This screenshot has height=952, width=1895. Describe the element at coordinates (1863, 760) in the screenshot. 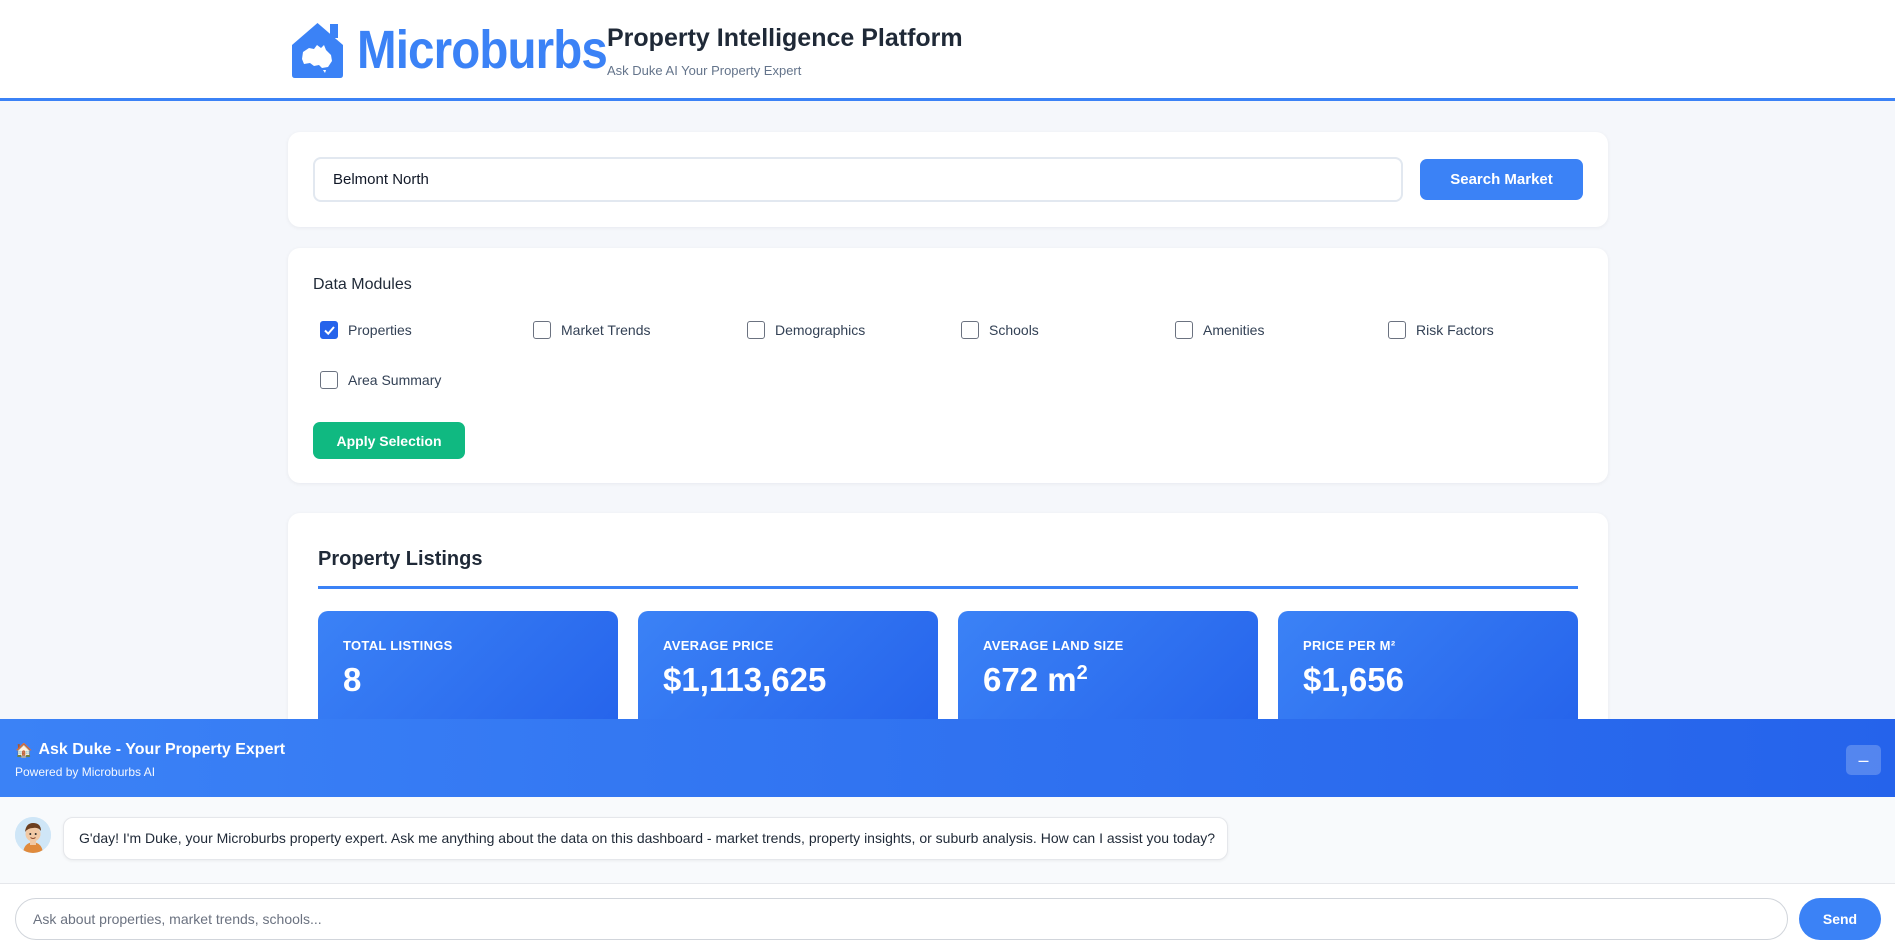

I see `minimize-chat-button: –` at that location.